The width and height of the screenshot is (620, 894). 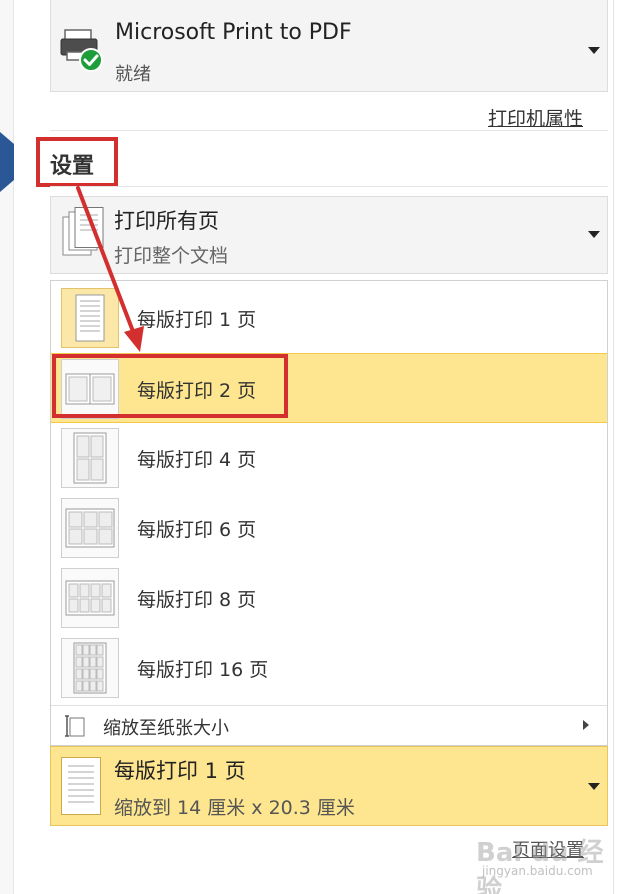 What do you see at coordinates (197, 600) in the screenshot?
I see `menu-item-label: 每版打印 8 页` at bounding box center [197, 600].